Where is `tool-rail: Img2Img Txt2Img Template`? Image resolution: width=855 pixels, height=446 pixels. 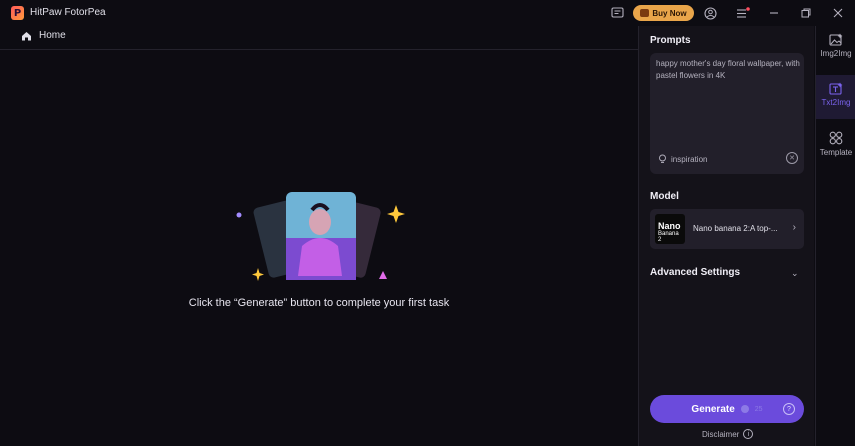 tool-rail: Img2Img Txt2Img Template is located at coordinates (835, 236).